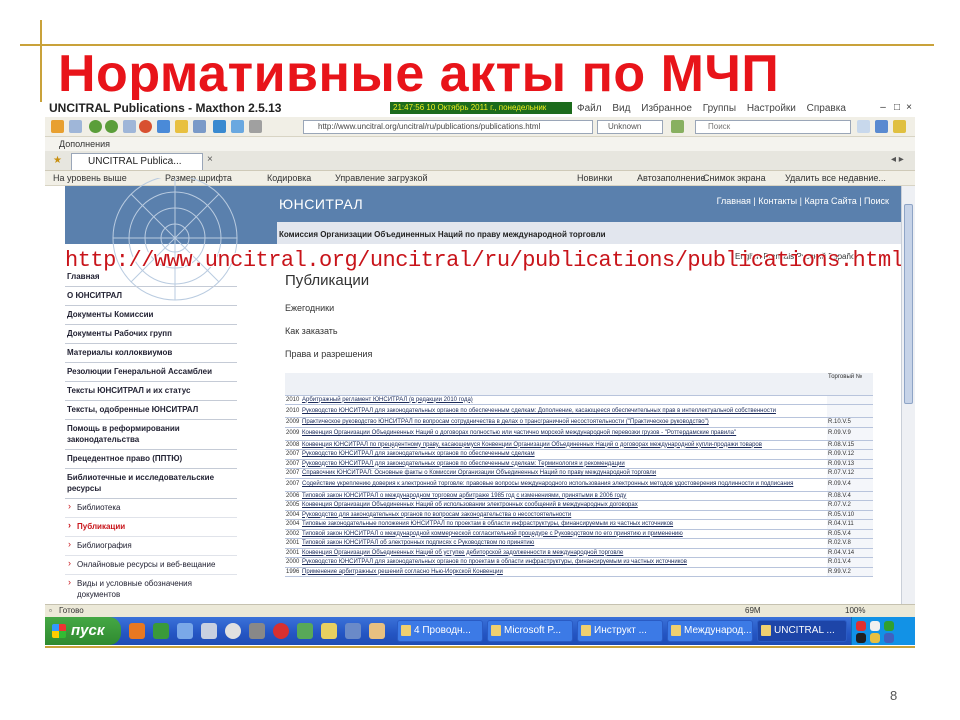  I want to click on menu-view: Вид, so click(621, 108).